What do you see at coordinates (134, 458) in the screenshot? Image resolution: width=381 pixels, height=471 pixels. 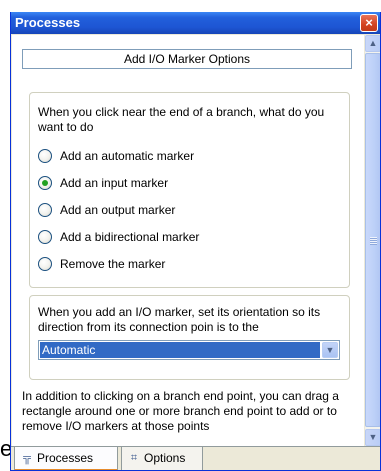 I see `options-icon: ⌗` at bounding box center [134, 458].